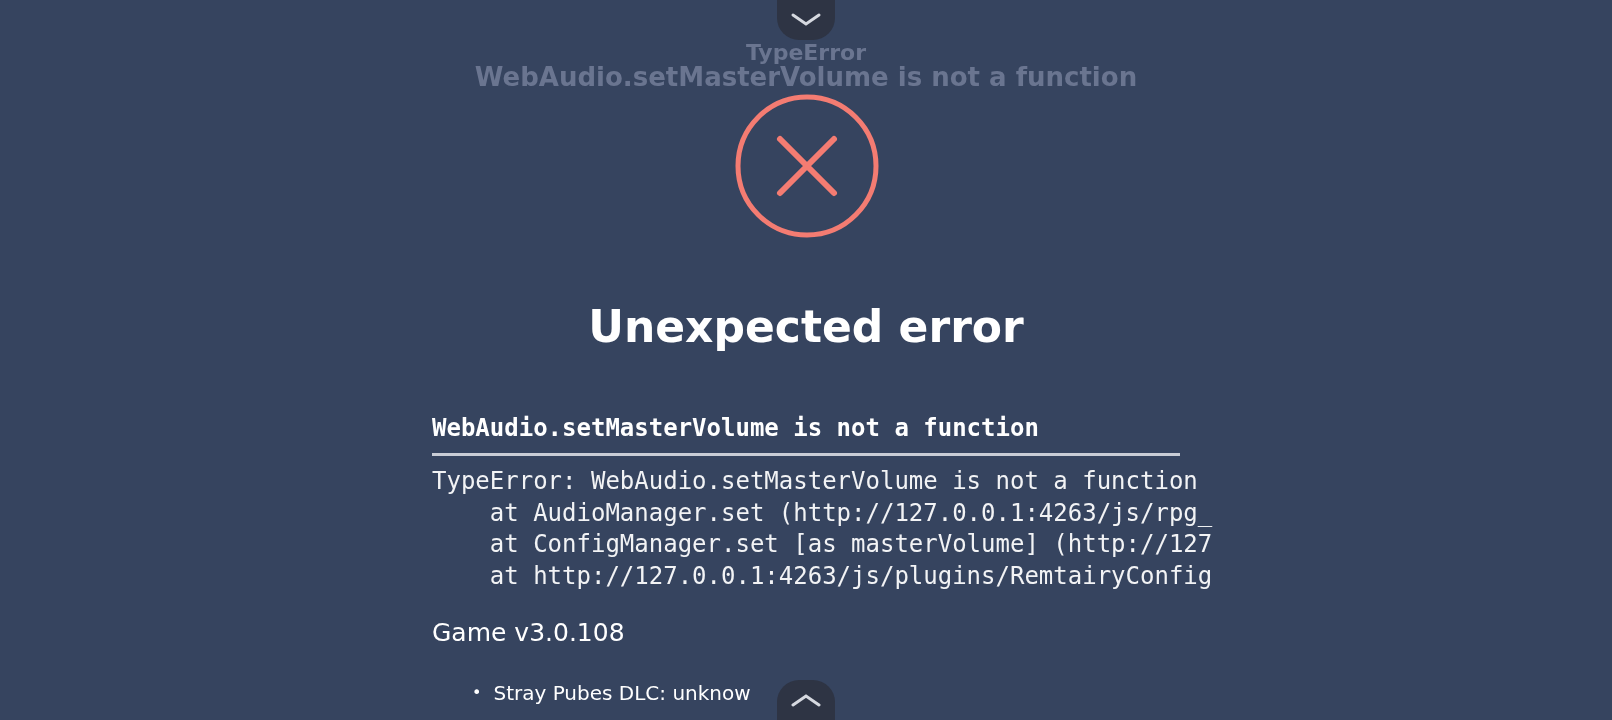  I want to click on dlc-item: Stray Pubes DLC: unknow, so click(622, 693).